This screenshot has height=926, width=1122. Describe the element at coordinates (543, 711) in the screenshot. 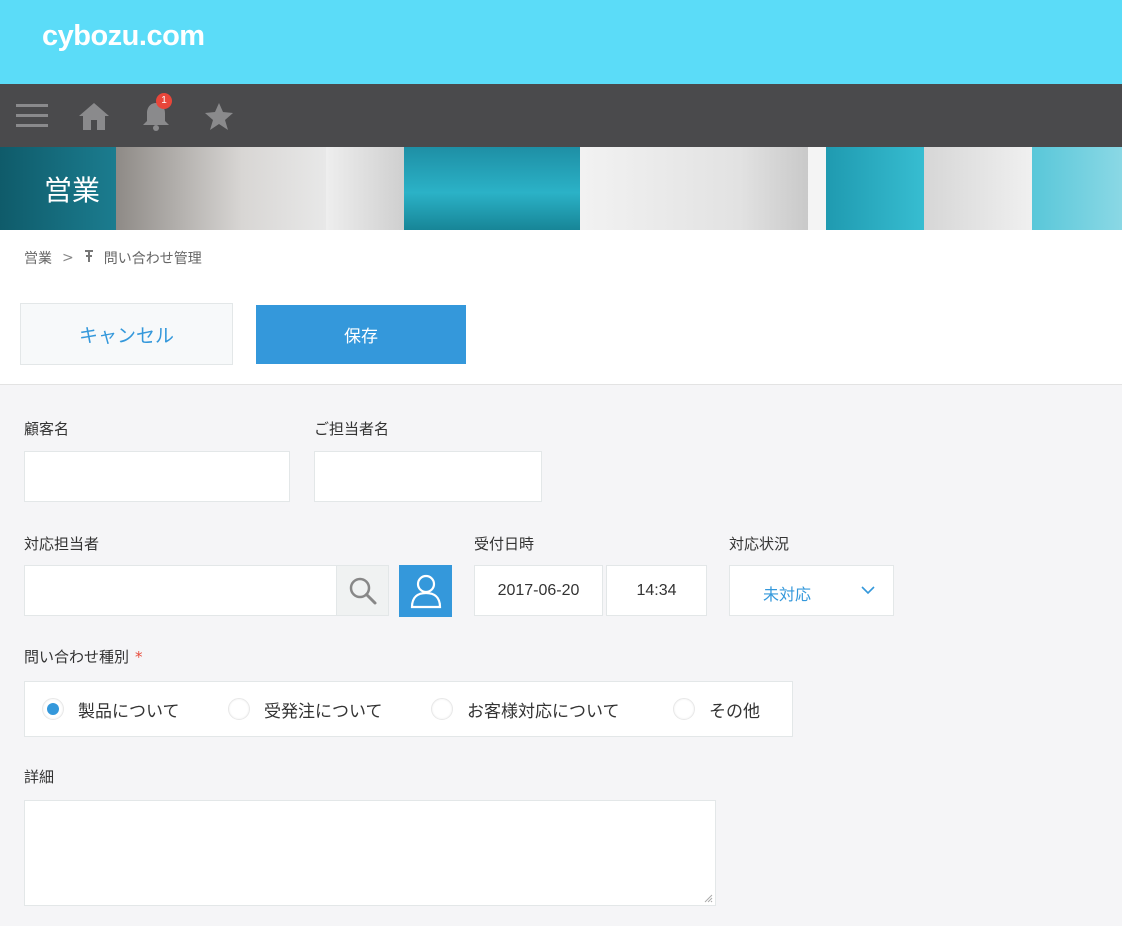

I see `radio-option-label: お客様対応について` at that location.